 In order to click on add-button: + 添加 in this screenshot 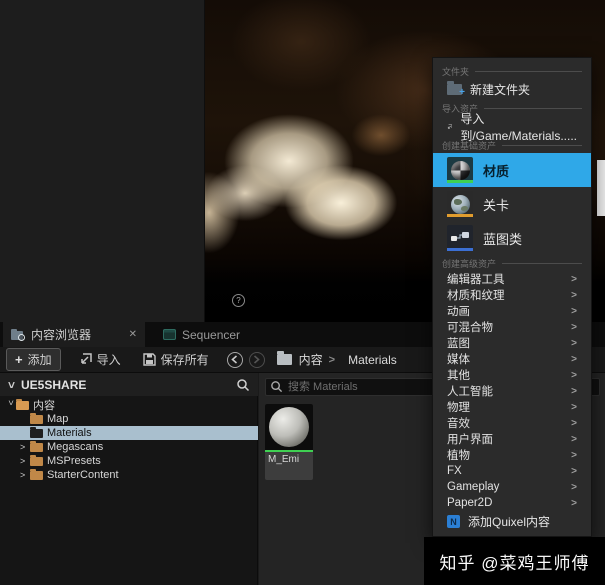, I will do `click(33, 359)`.